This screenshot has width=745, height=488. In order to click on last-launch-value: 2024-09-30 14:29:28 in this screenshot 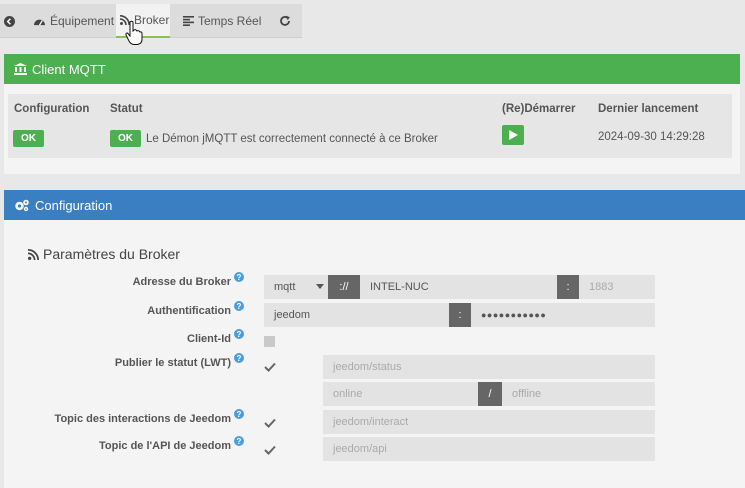, I will do `click(651, 137)`.